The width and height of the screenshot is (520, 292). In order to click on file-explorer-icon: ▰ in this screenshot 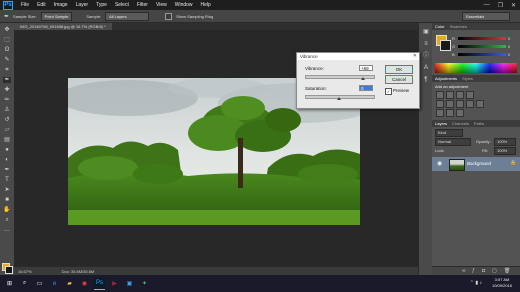, I will do `click(69, 283)`.